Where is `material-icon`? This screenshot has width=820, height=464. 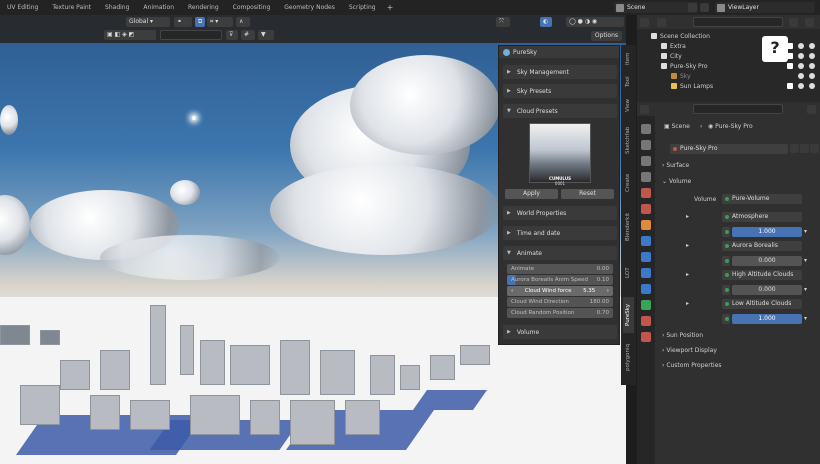 material-icon is located at coordinates (646, 321).